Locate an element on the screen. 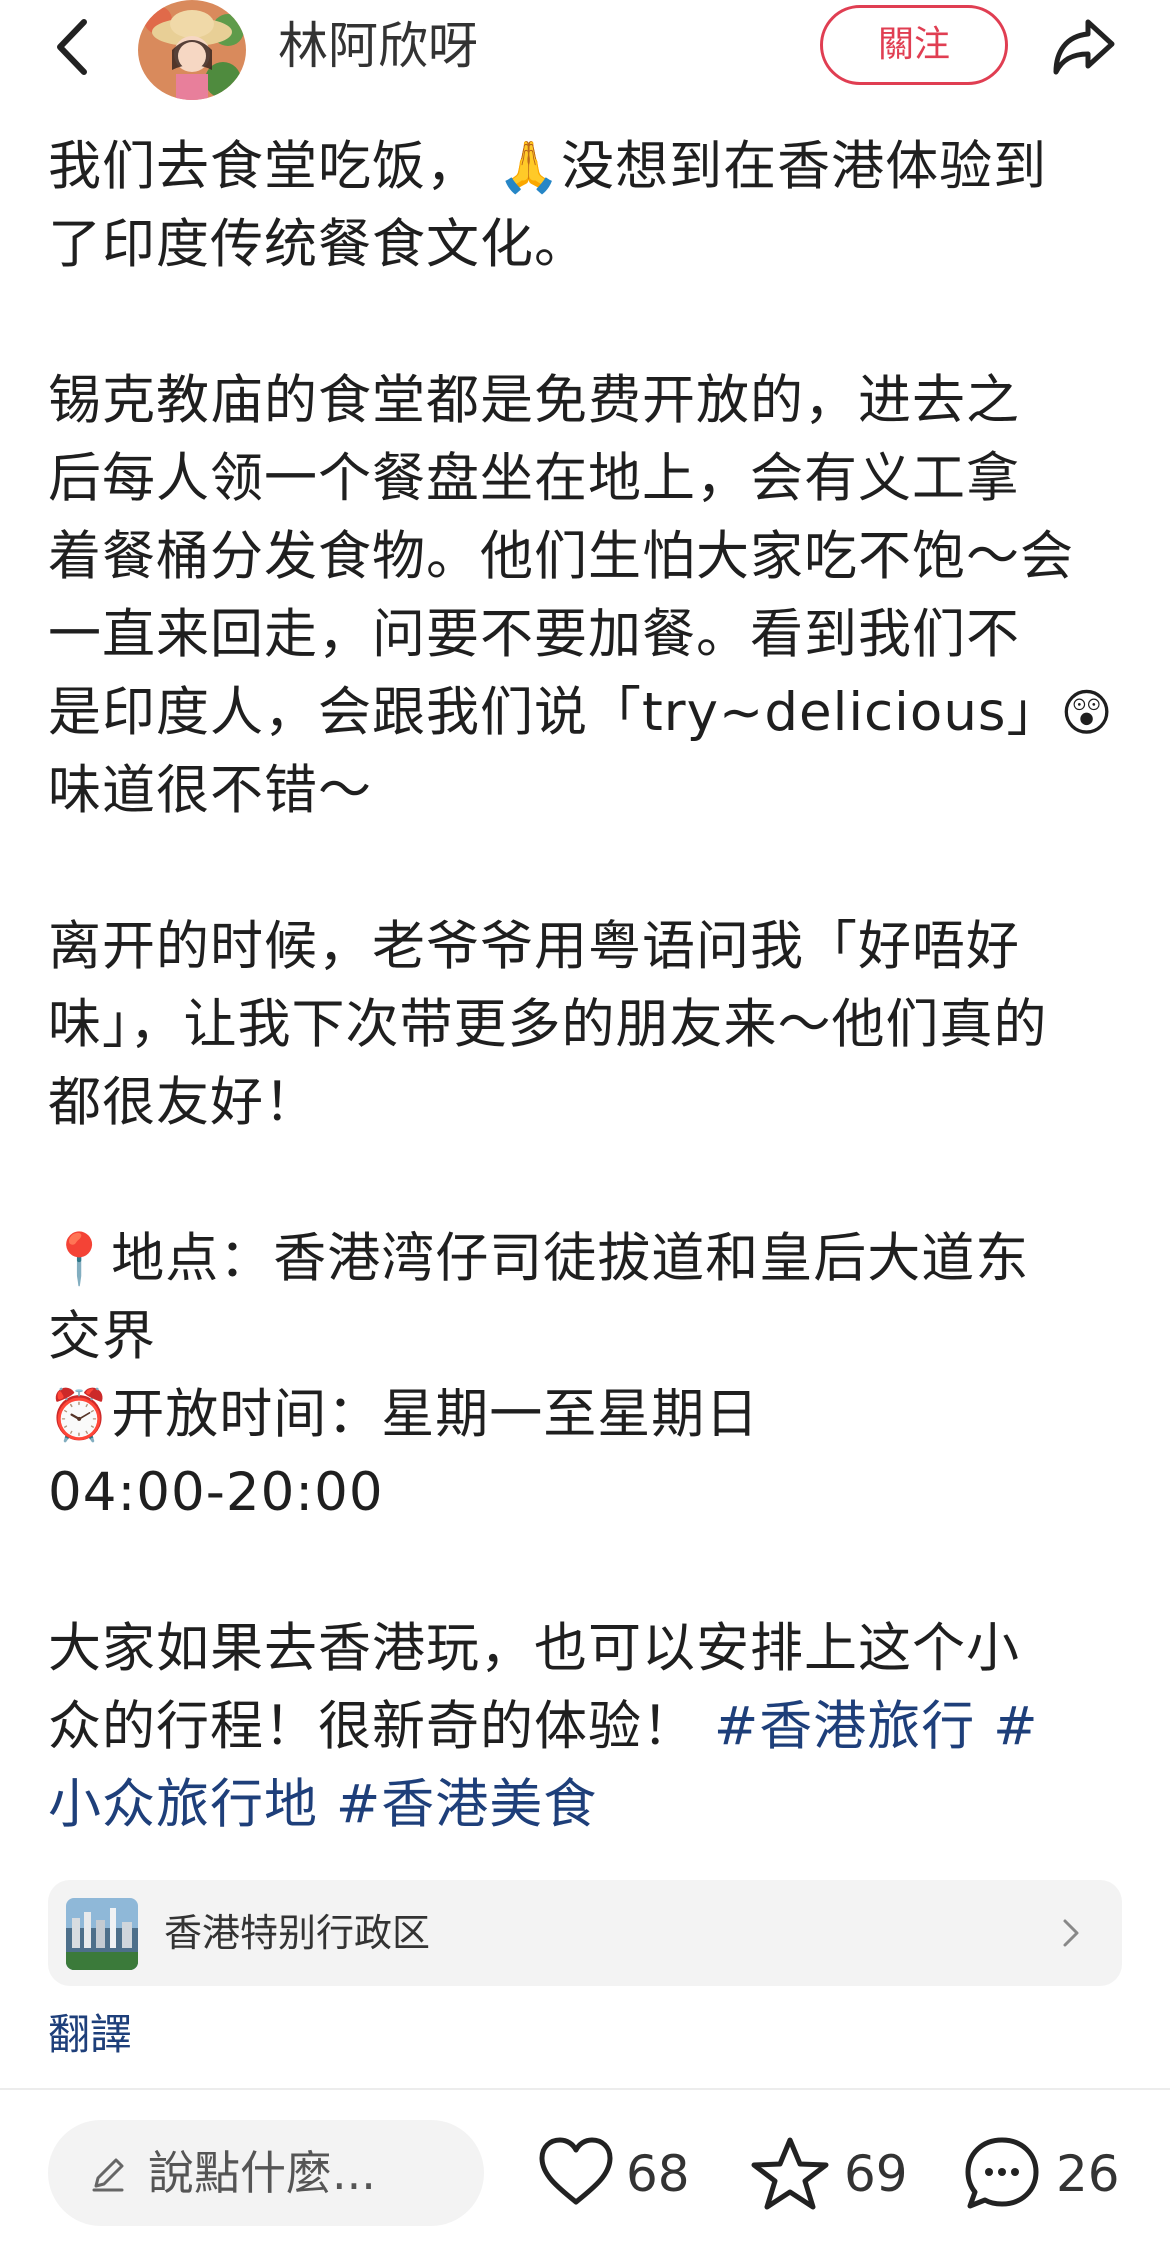  hashtag-niche-travel: # is located at coordinates (1015, 1726).